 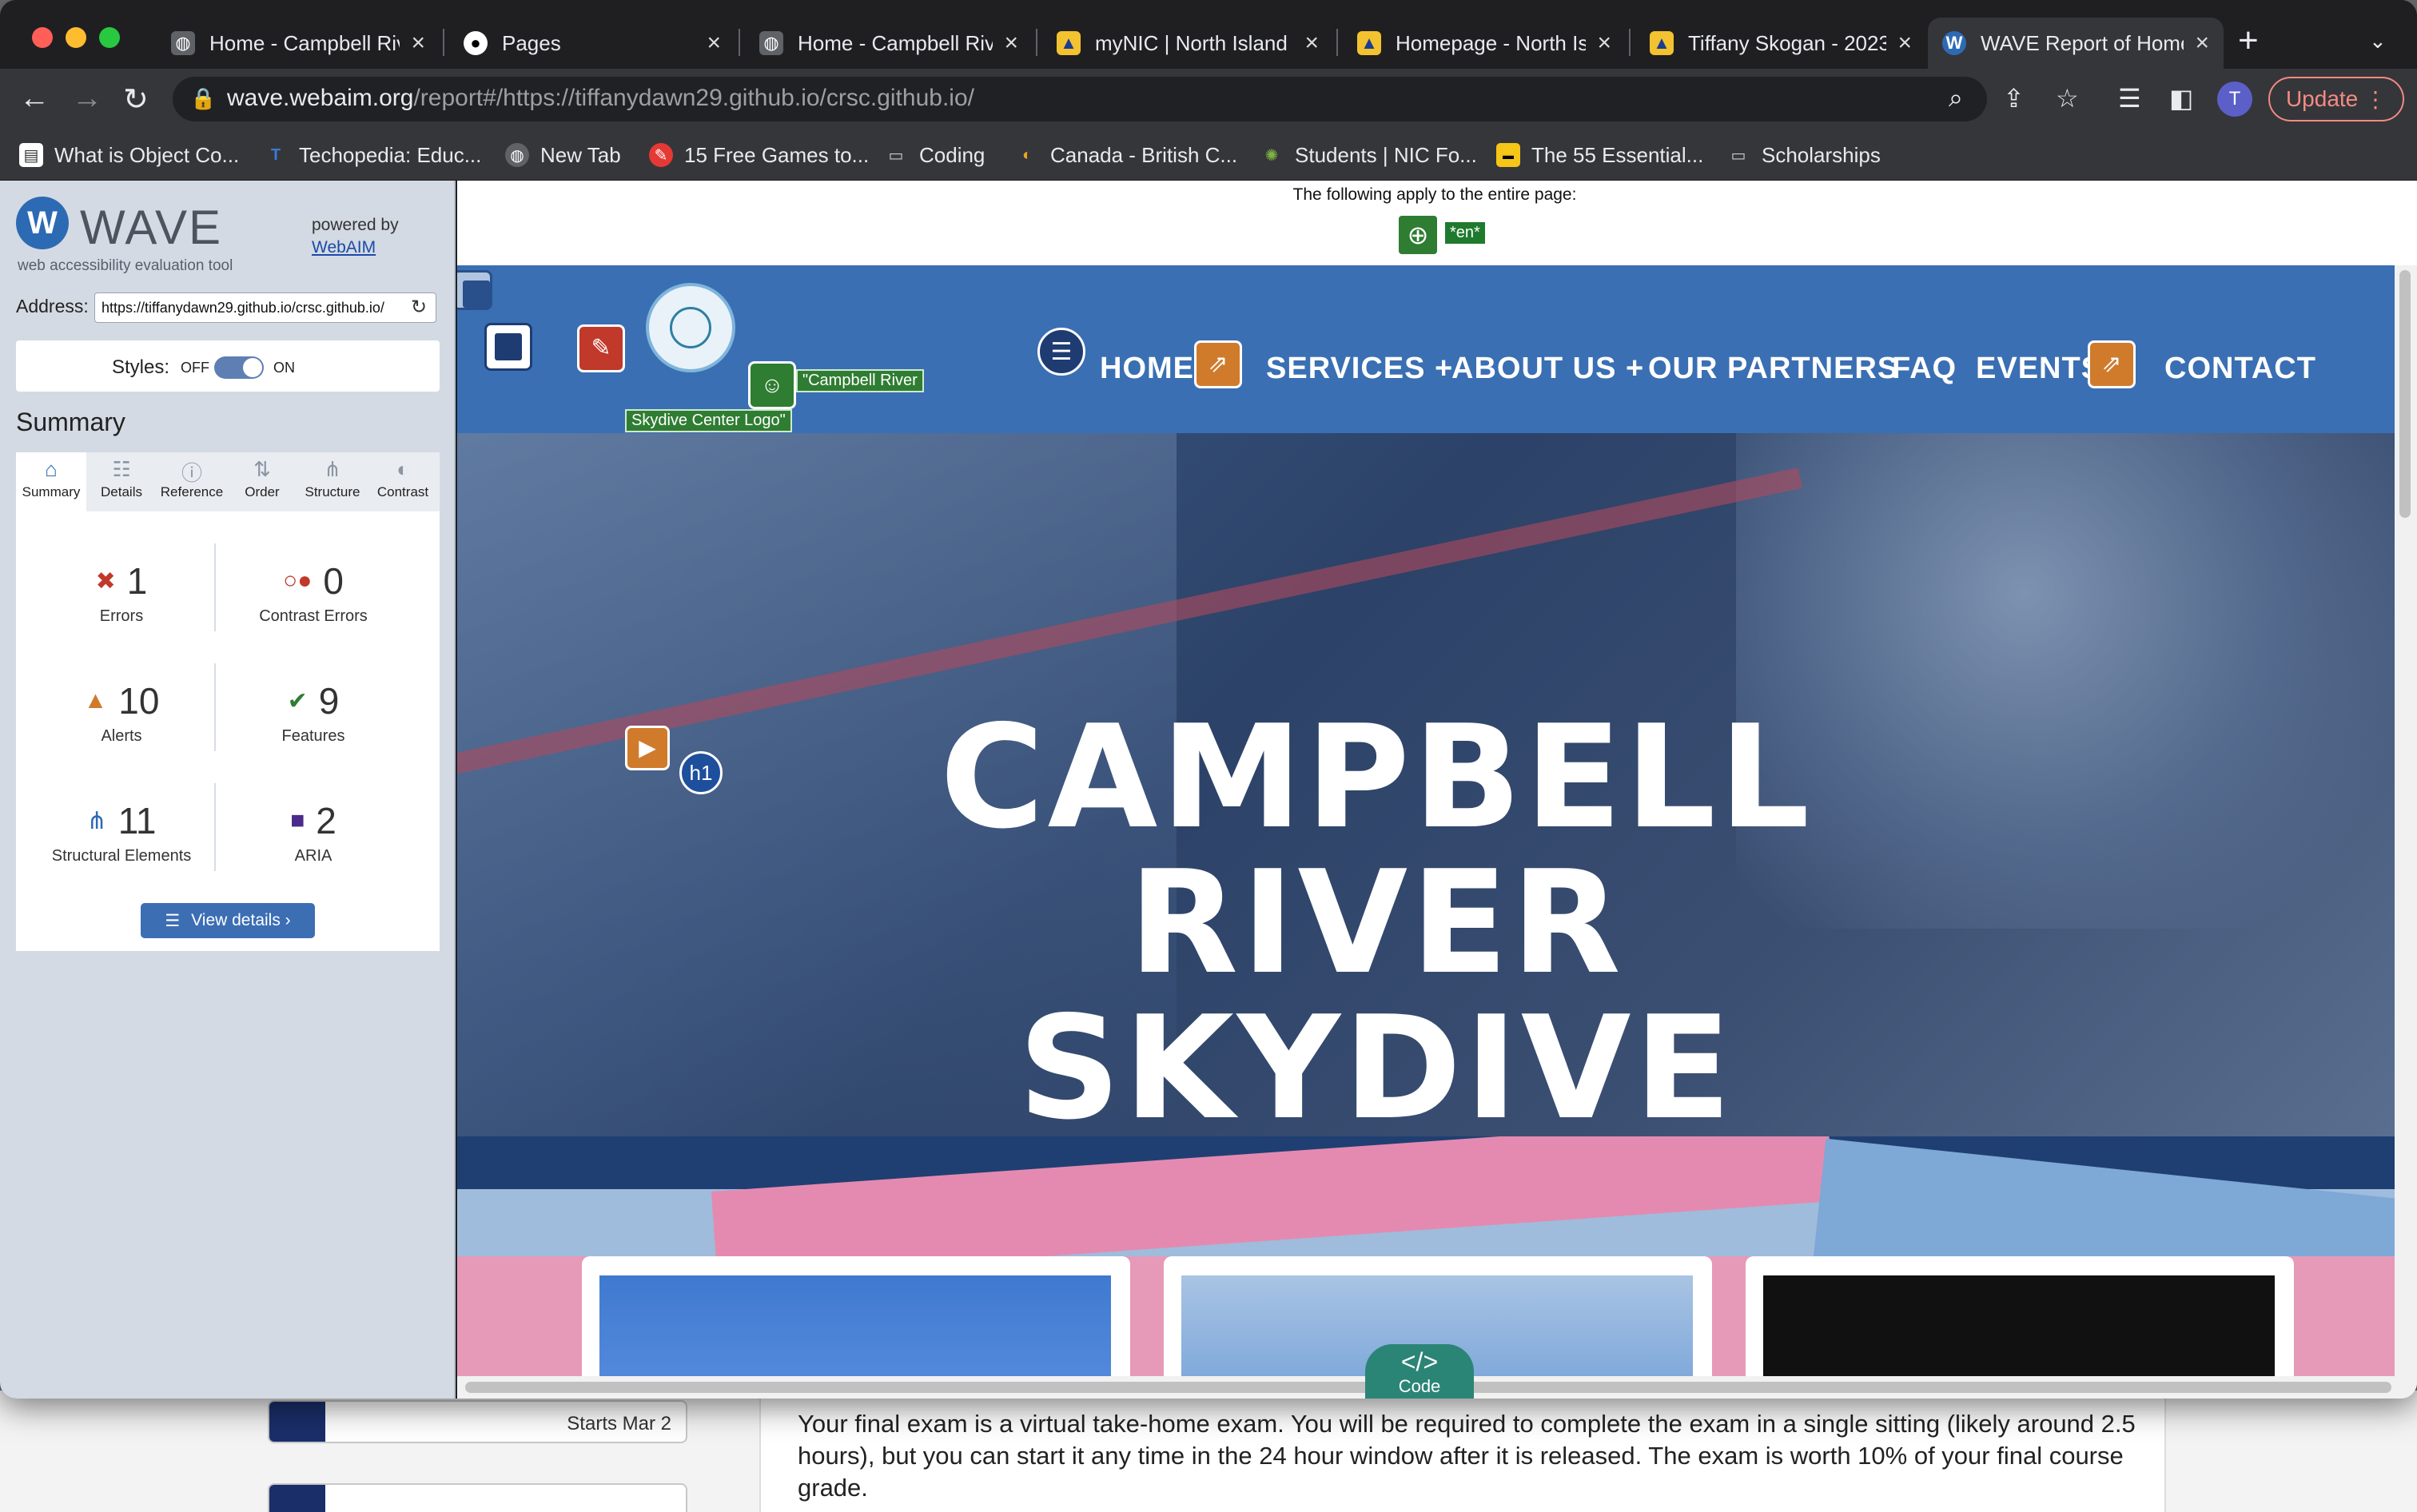 What do you see at coordinates (619, 1423) in the screenshot?
I see `card-status: Starts Mar 2` at bounding box center [619, 1423].